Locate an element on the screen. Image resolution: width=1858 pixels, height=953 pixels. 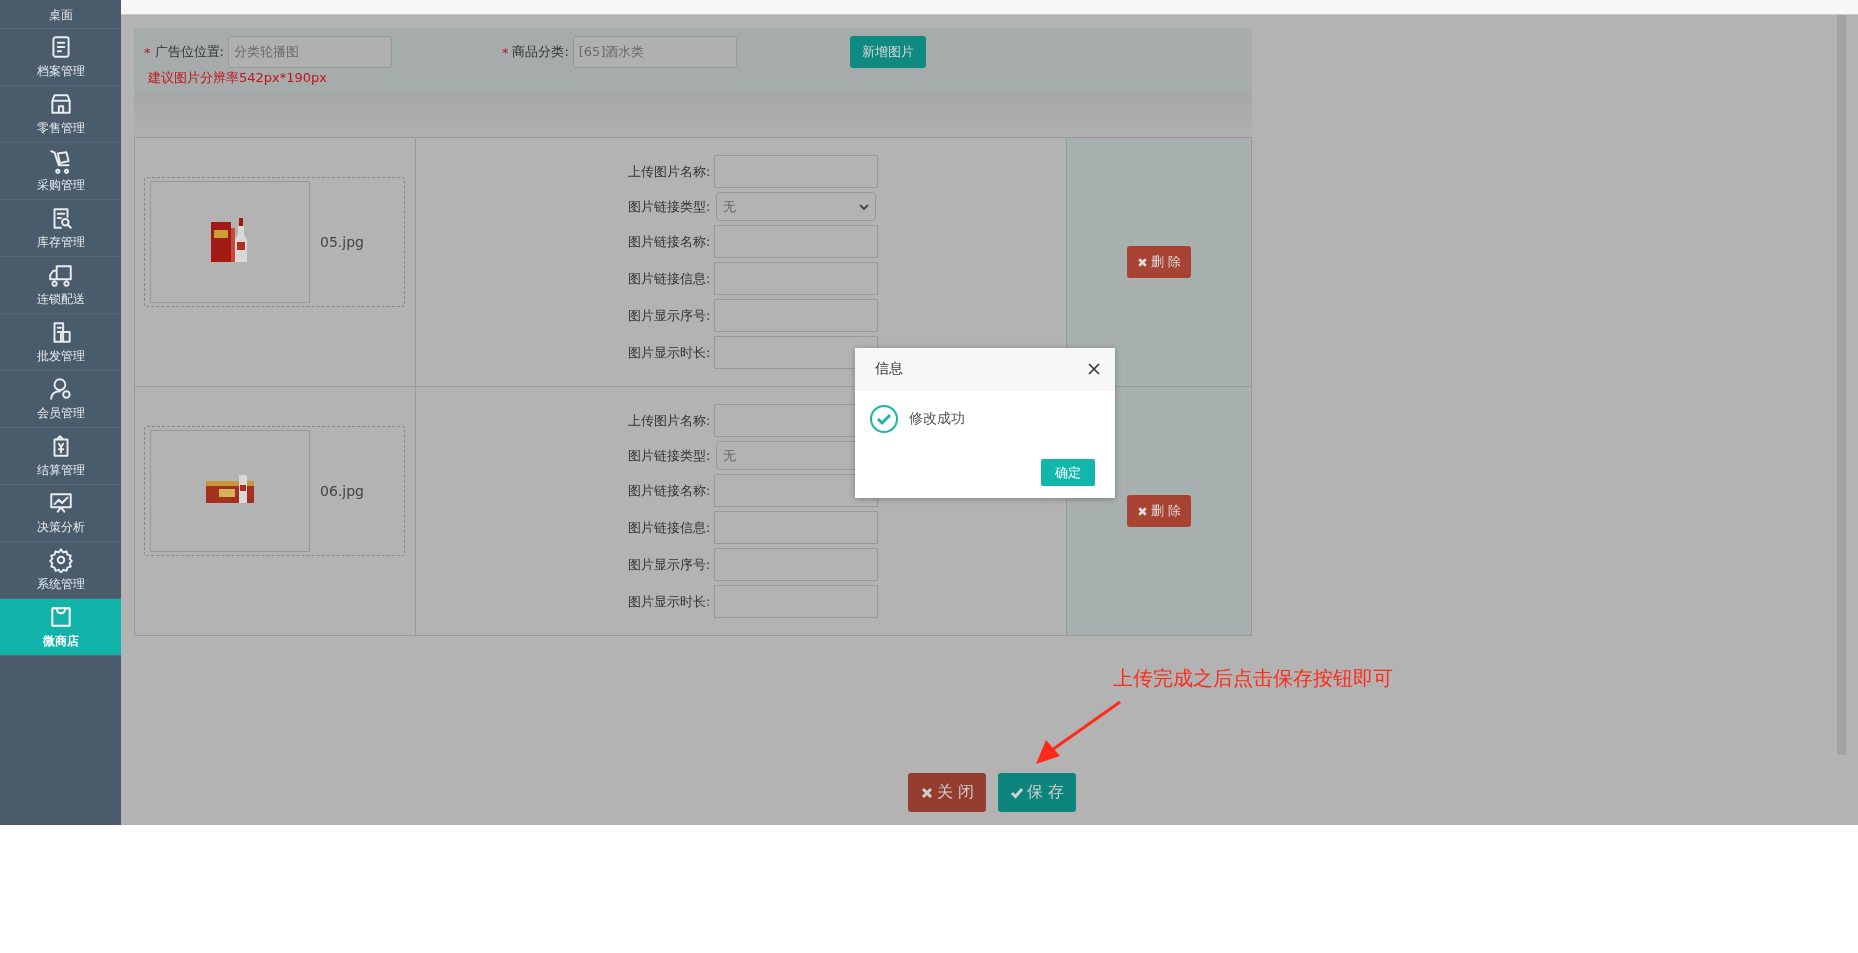
file-name: 05.jpg is located at coordinates (342, 242).